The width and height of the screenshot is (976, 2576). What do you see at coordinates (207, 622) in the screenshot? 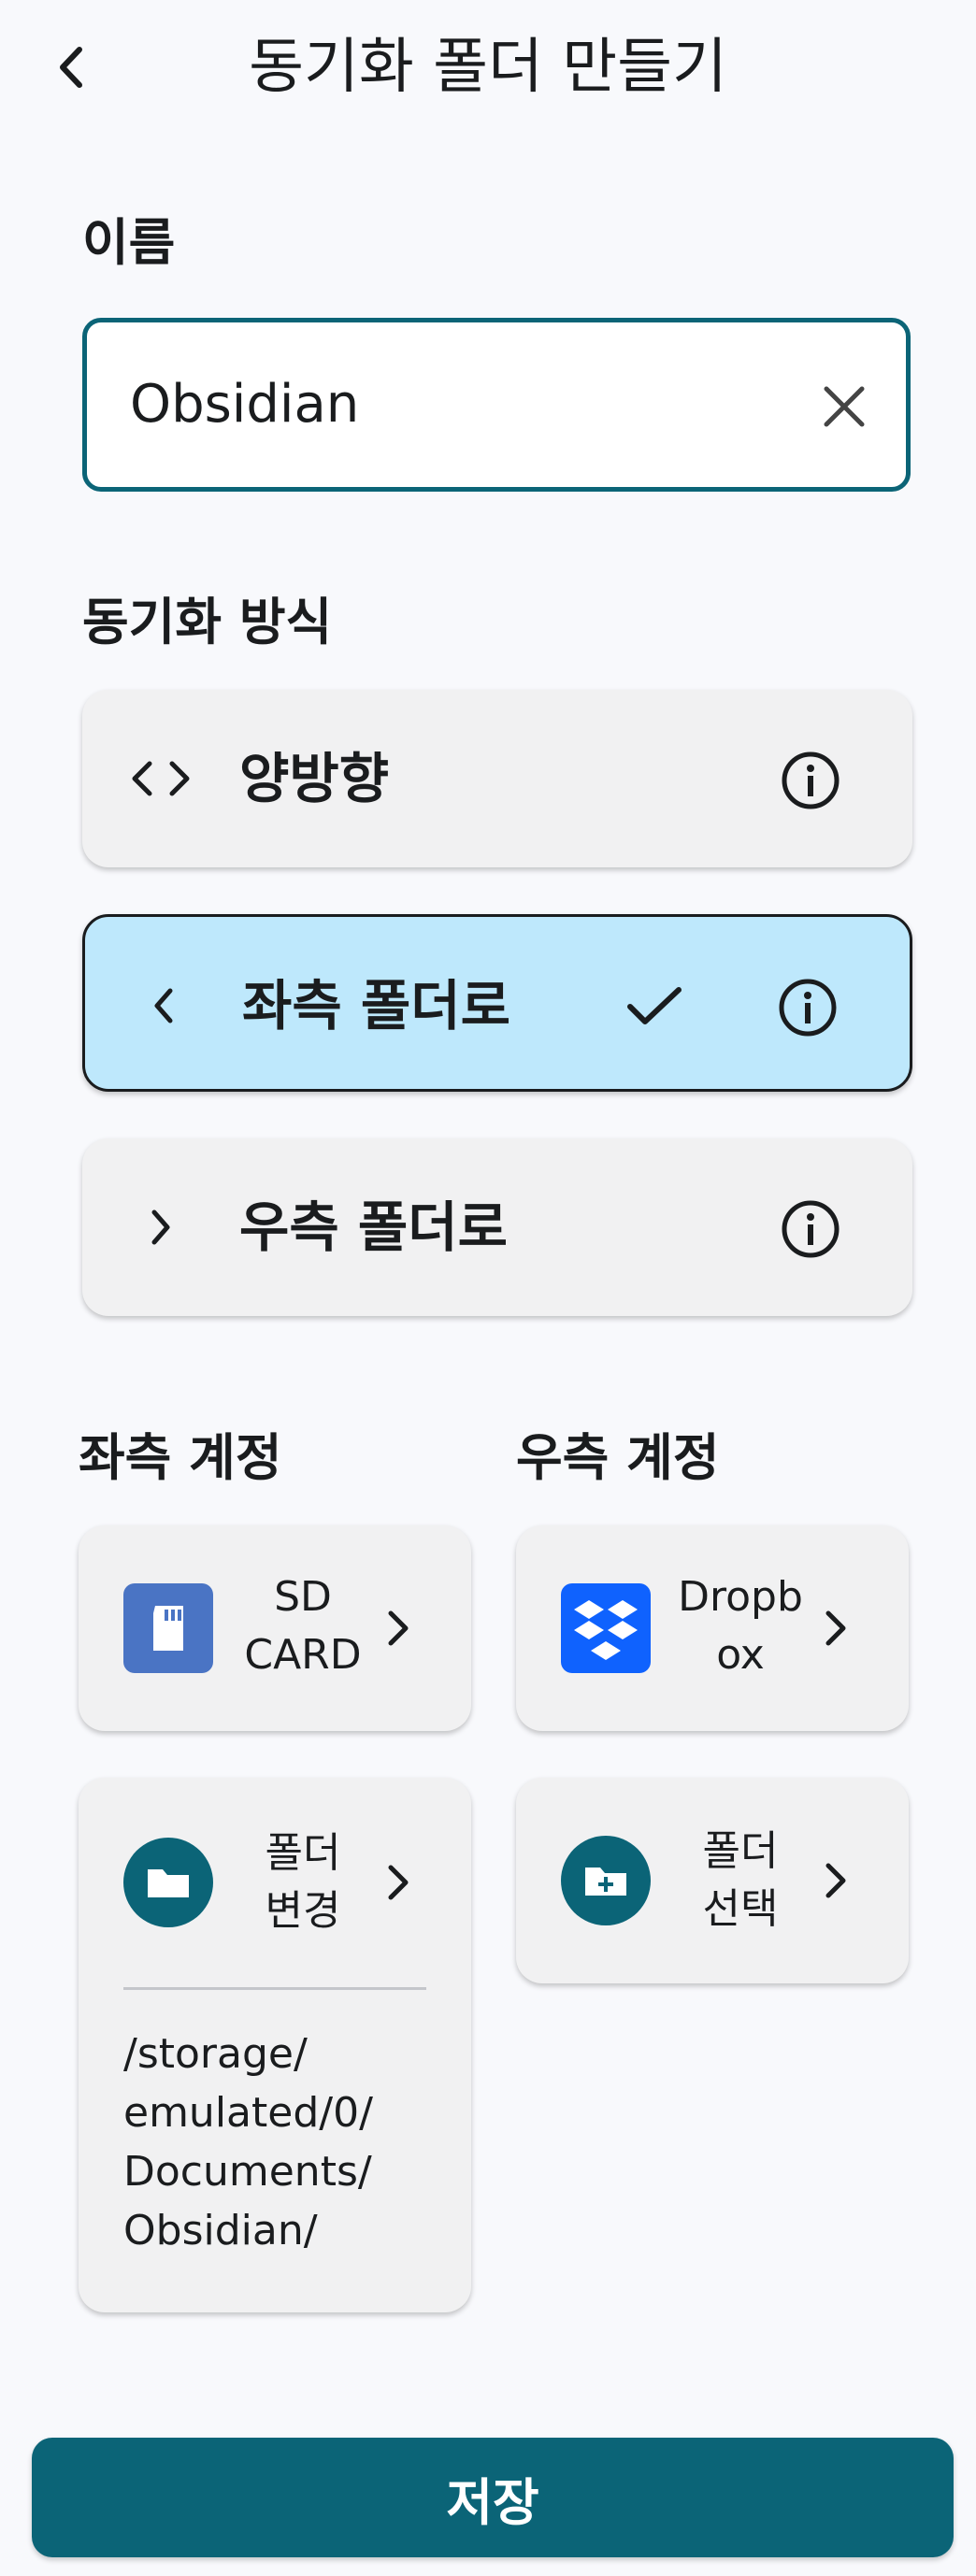
I see `sync-method-label: 동기화 방식` at bounding box center [207, 622].